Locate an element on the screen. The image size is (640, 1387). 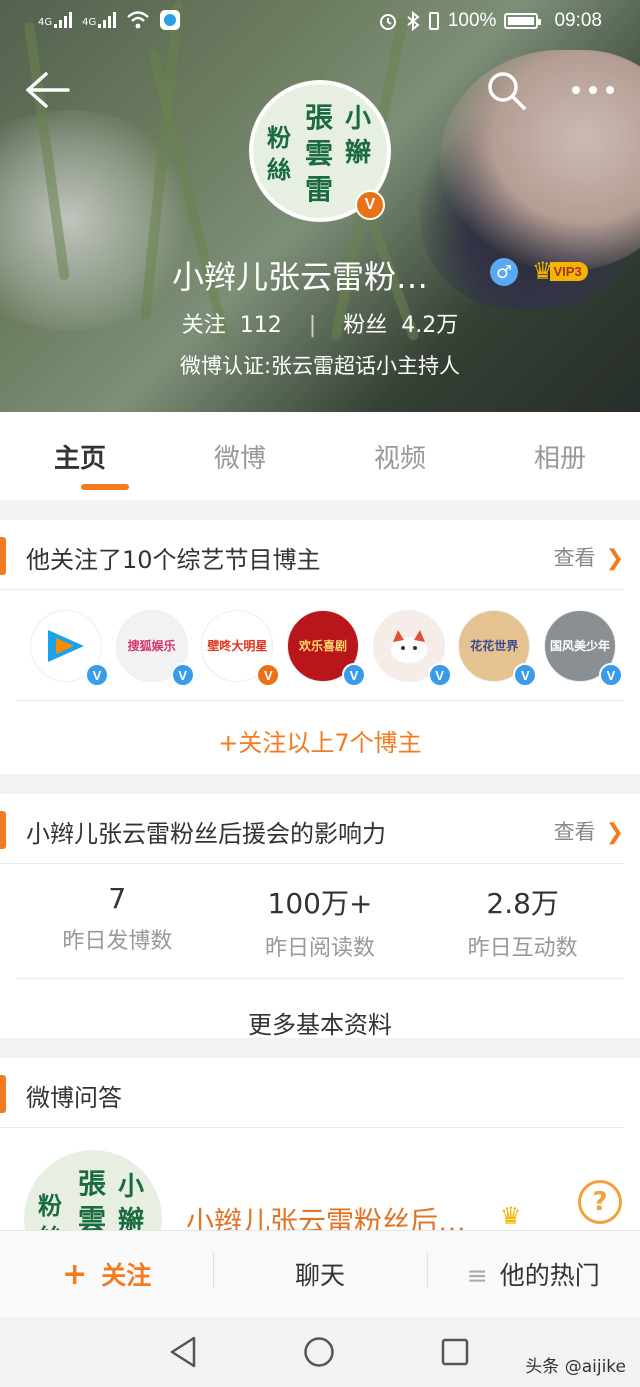
follows-card-title: 他关注了10个综艺节目博主 is located at coordinates (173, 560).